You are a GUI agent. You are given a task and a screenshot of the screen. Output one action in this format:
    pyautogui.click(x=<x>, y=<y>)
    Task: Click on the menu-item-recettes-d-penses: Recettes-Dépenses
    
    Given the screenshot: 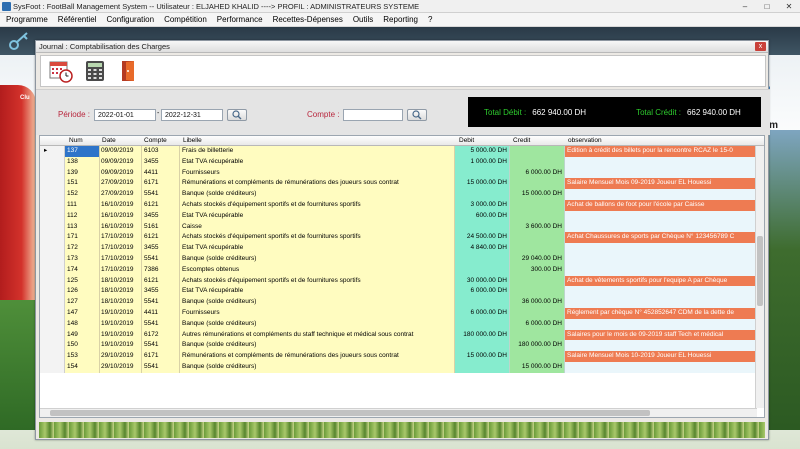 What is the action you would take?
    pyautogui.click(x=308, y=19)
    